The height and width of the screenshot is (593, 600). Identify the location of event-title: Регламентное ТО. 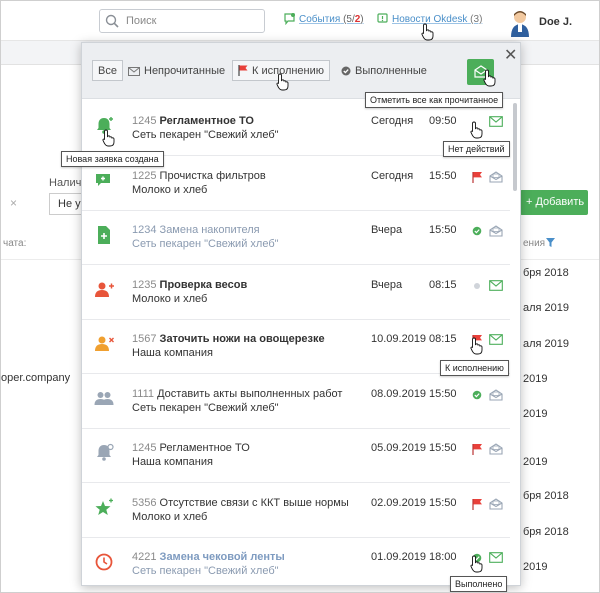
(206, 121).